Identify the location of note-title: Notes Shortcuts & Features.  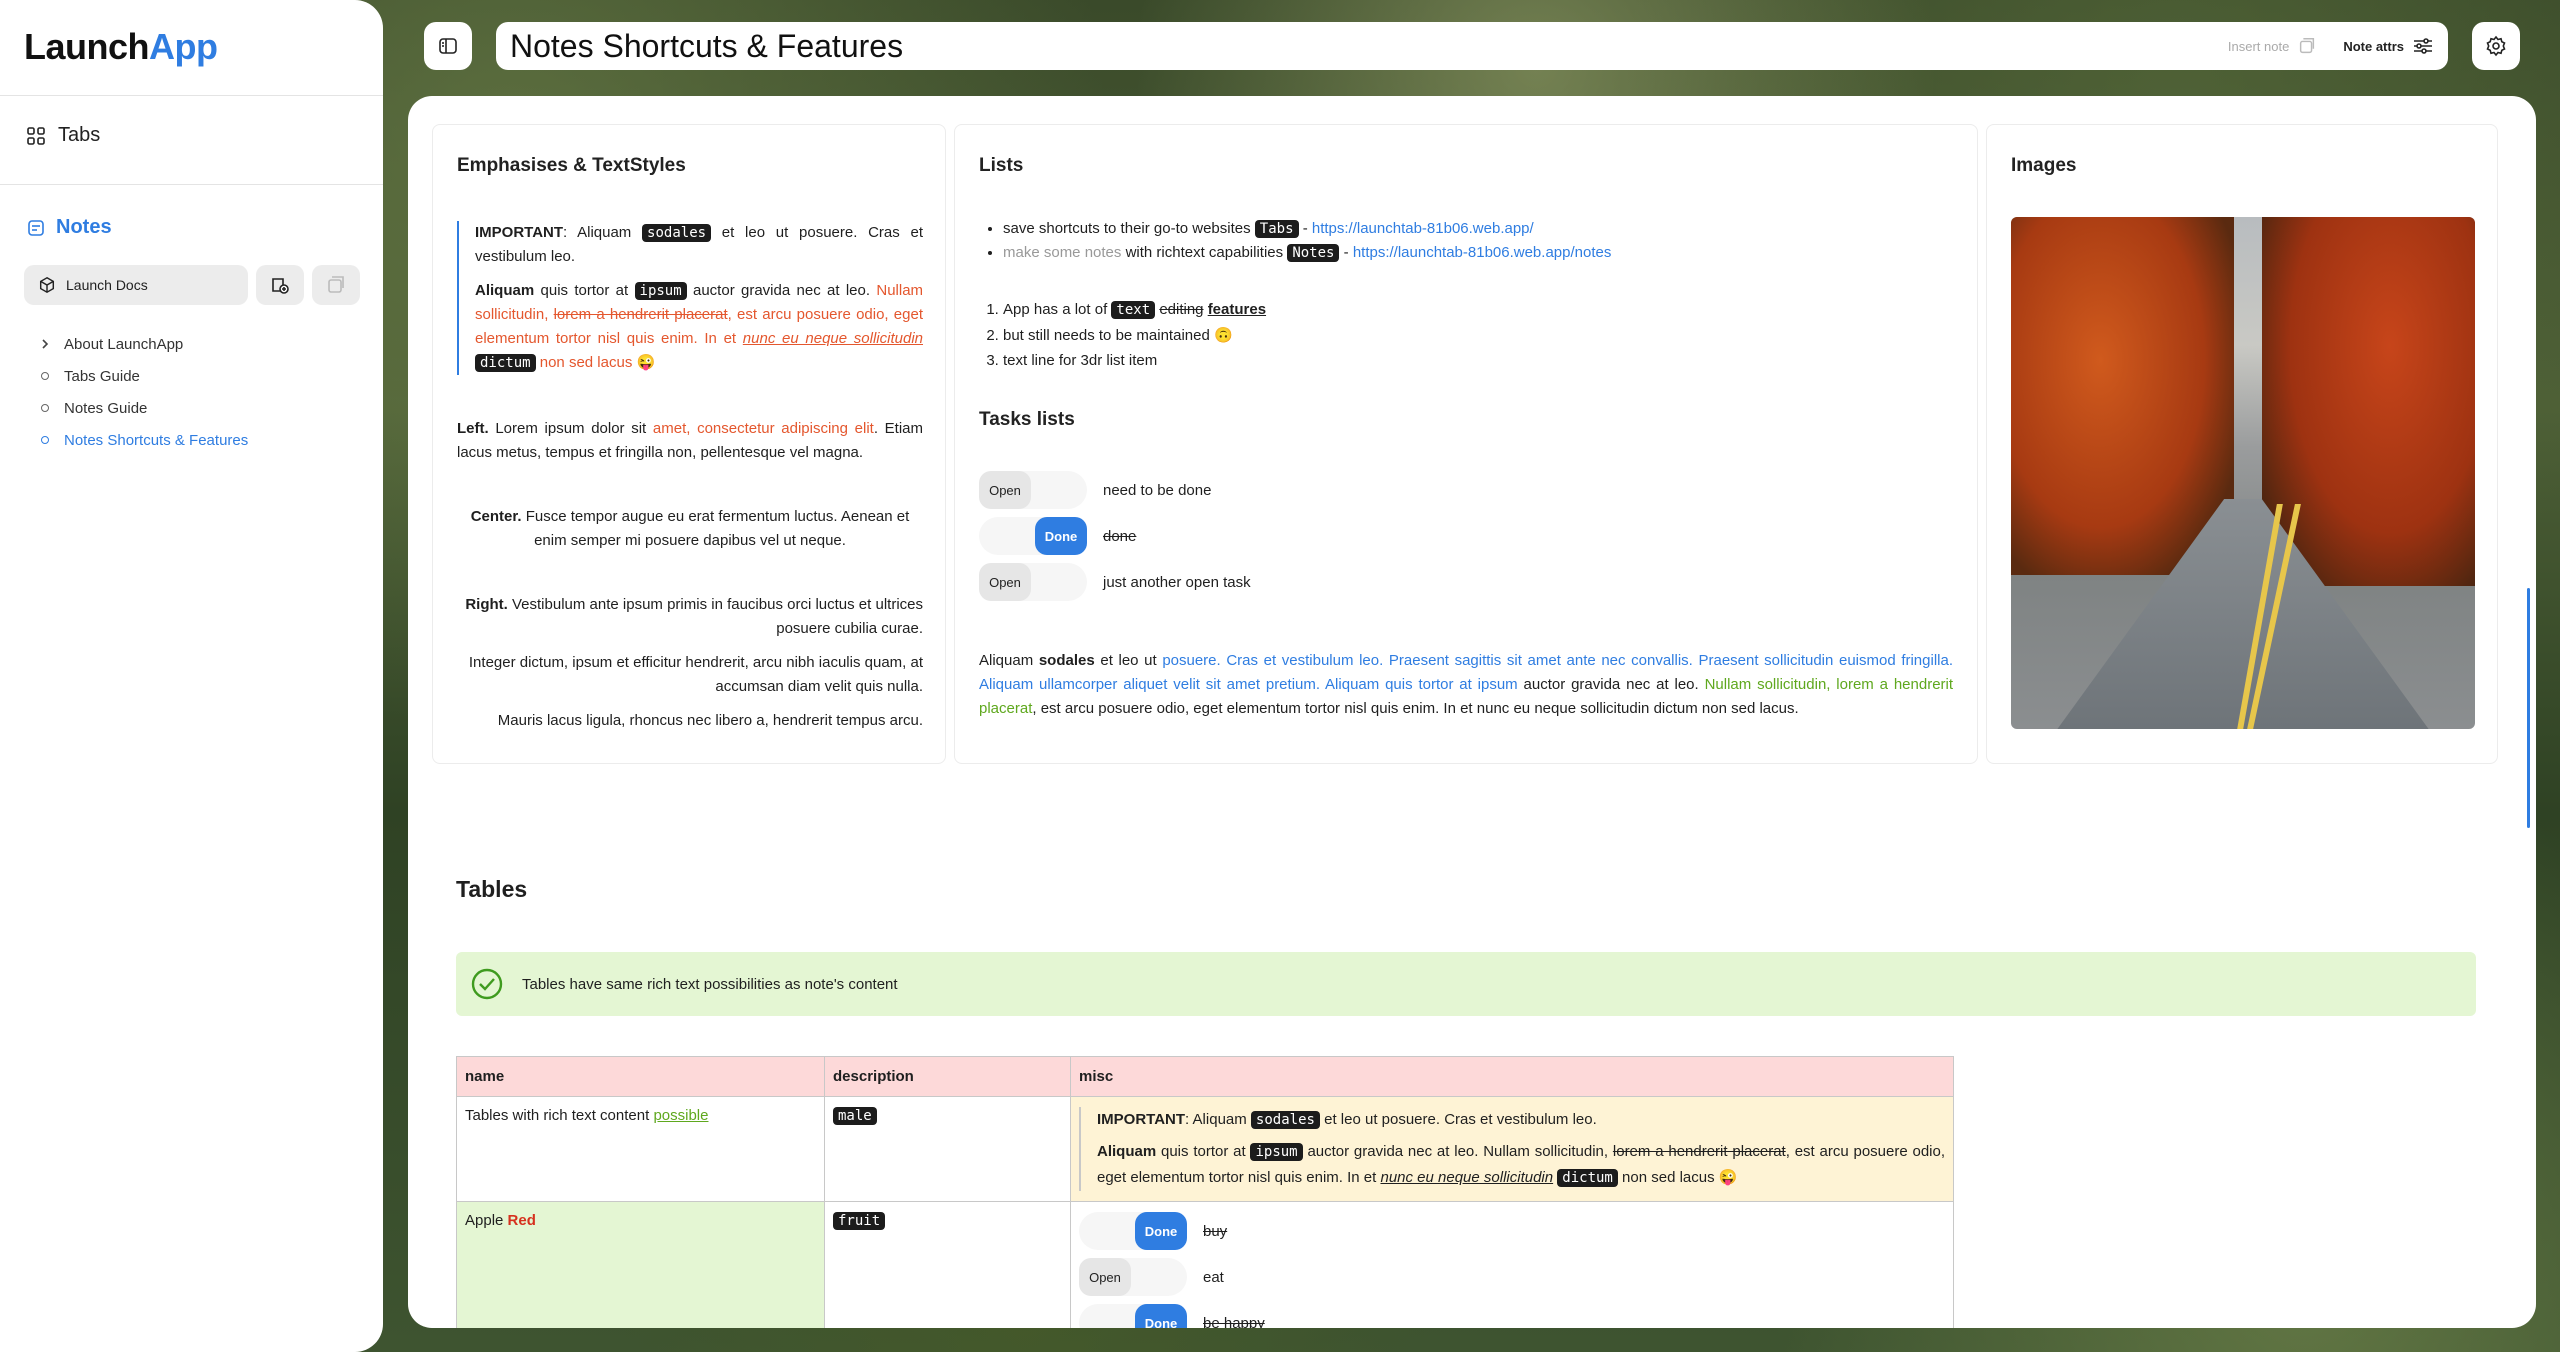
(1369, 46).